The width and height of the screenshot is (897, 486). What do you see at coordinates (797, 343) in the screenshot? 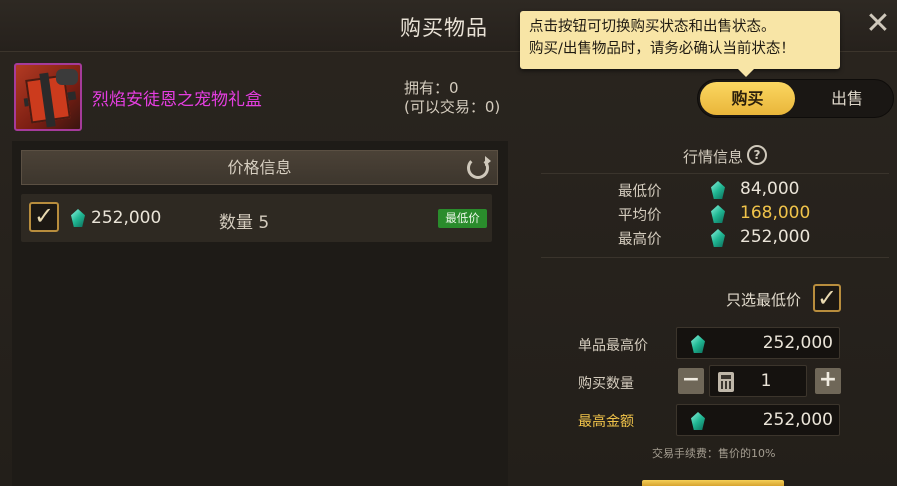
I see `max-unit-price-value: 252,000` at bounding box center [797, 343].